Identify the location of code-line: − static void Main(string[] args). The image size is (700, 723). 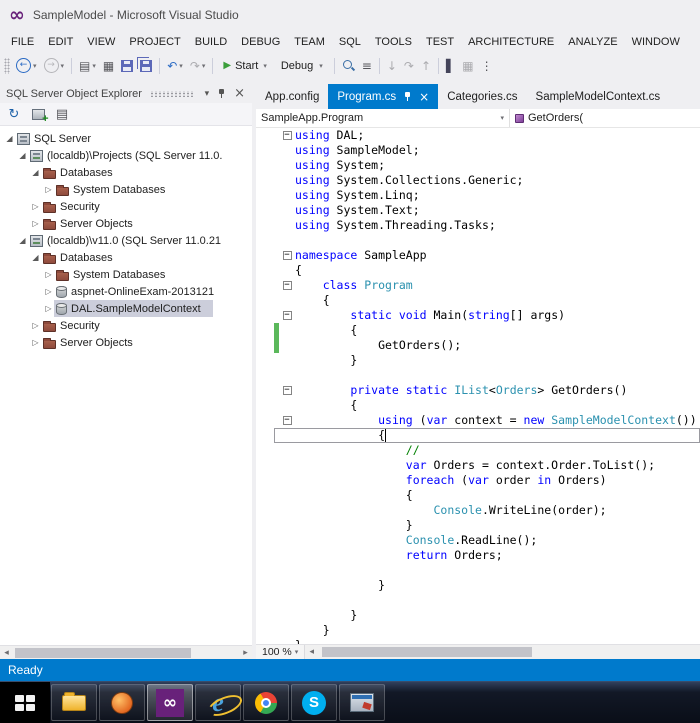
(487, 315).